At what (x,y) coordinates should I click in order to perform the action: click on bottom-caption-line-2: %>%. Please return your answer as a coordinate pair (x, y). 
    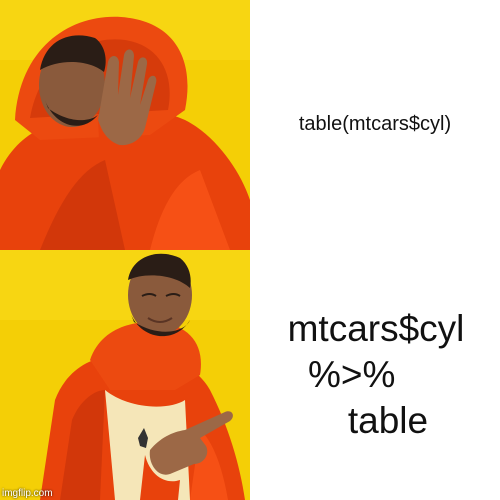
    Looking at the image, I should click on (352, 374).